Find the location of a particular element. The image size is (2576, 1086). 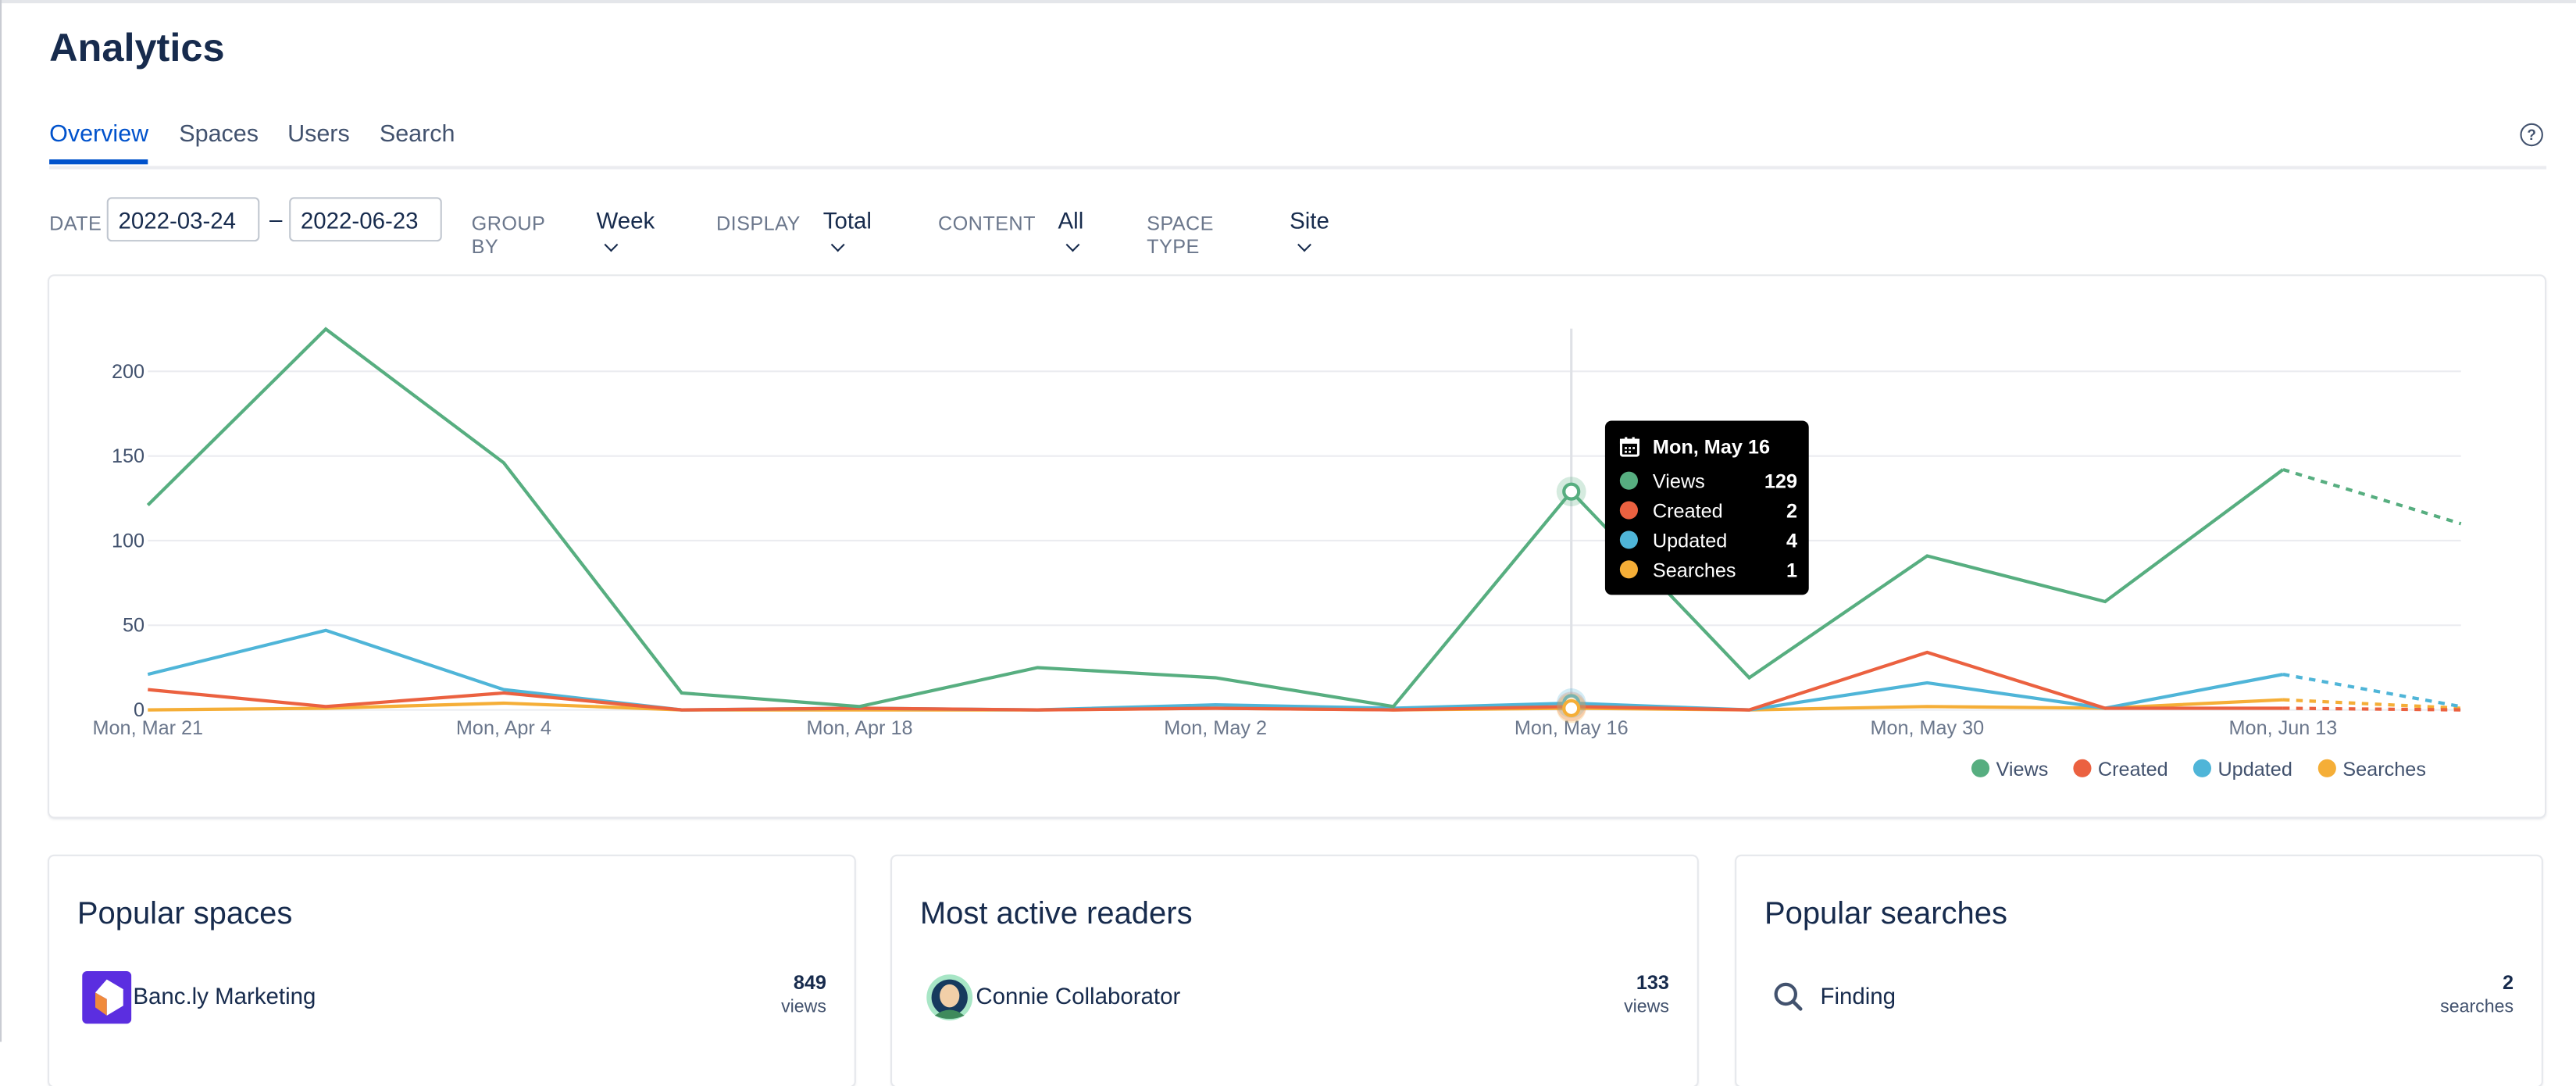

list-item: Finding 2 searches is located at coordinates (2139, 997).